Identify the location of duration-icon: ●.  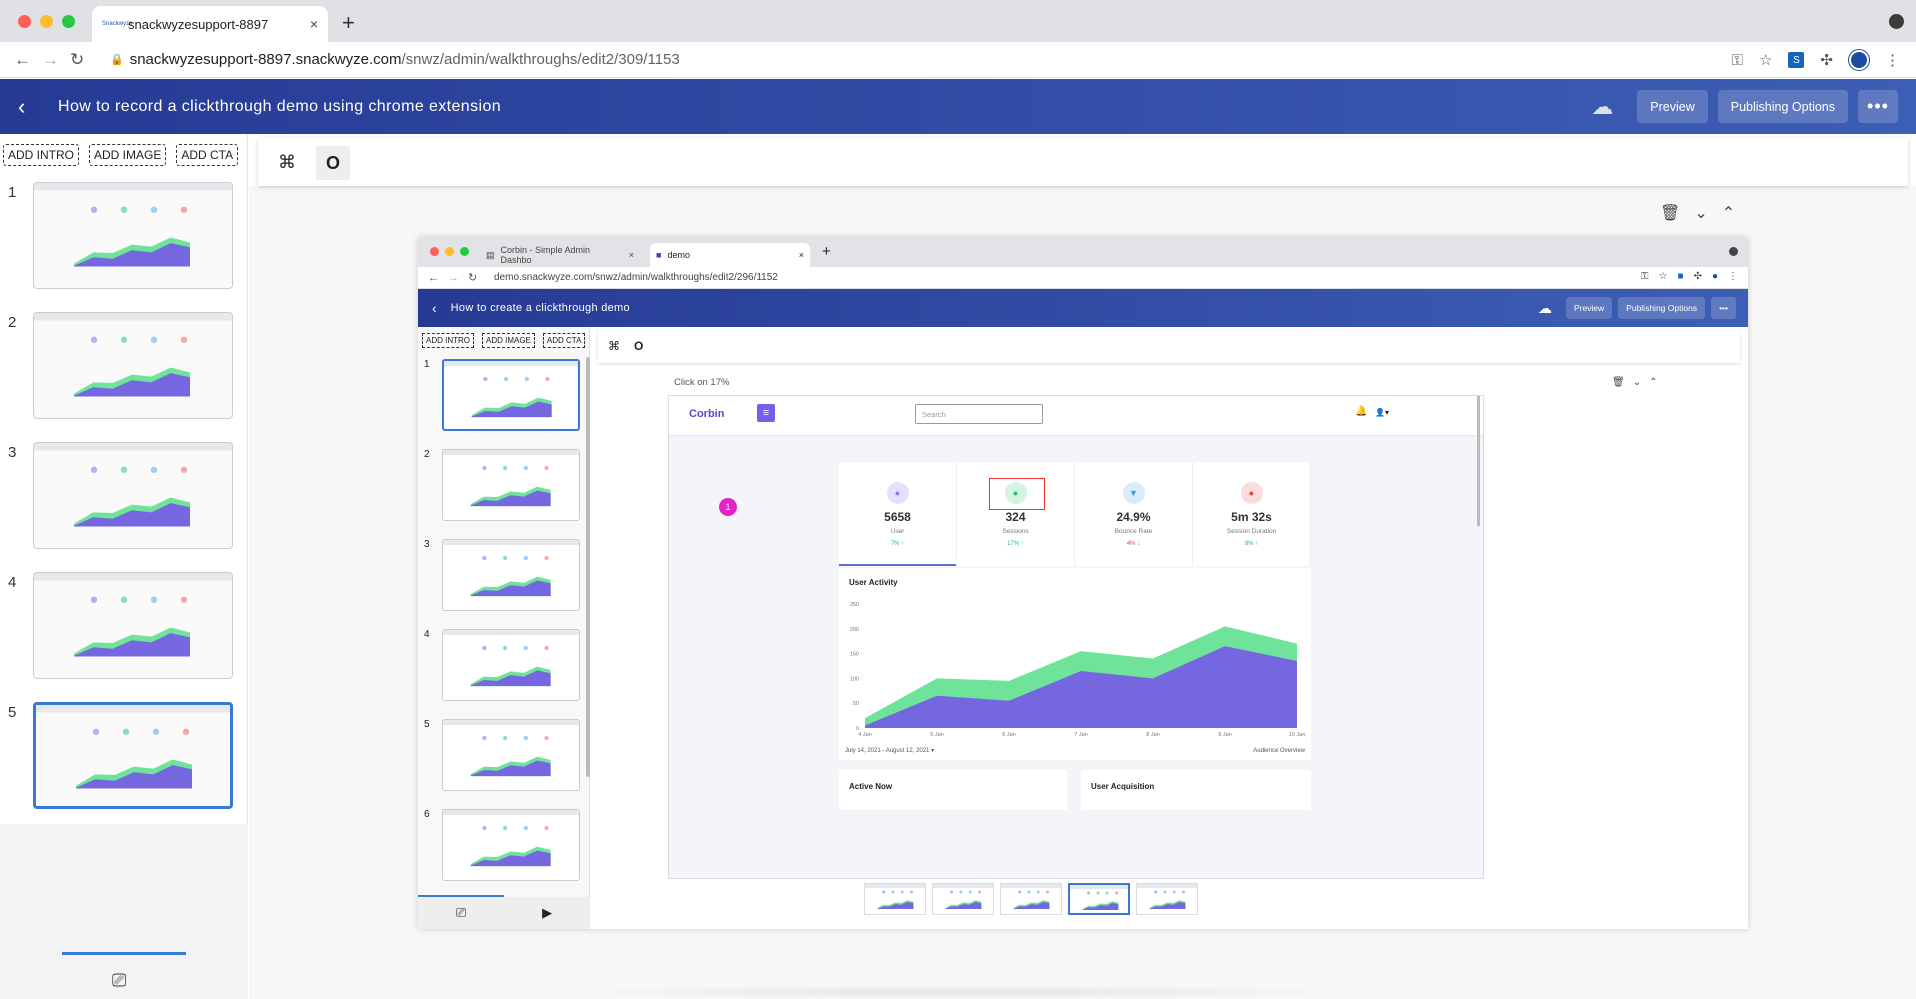
(1251, 493).